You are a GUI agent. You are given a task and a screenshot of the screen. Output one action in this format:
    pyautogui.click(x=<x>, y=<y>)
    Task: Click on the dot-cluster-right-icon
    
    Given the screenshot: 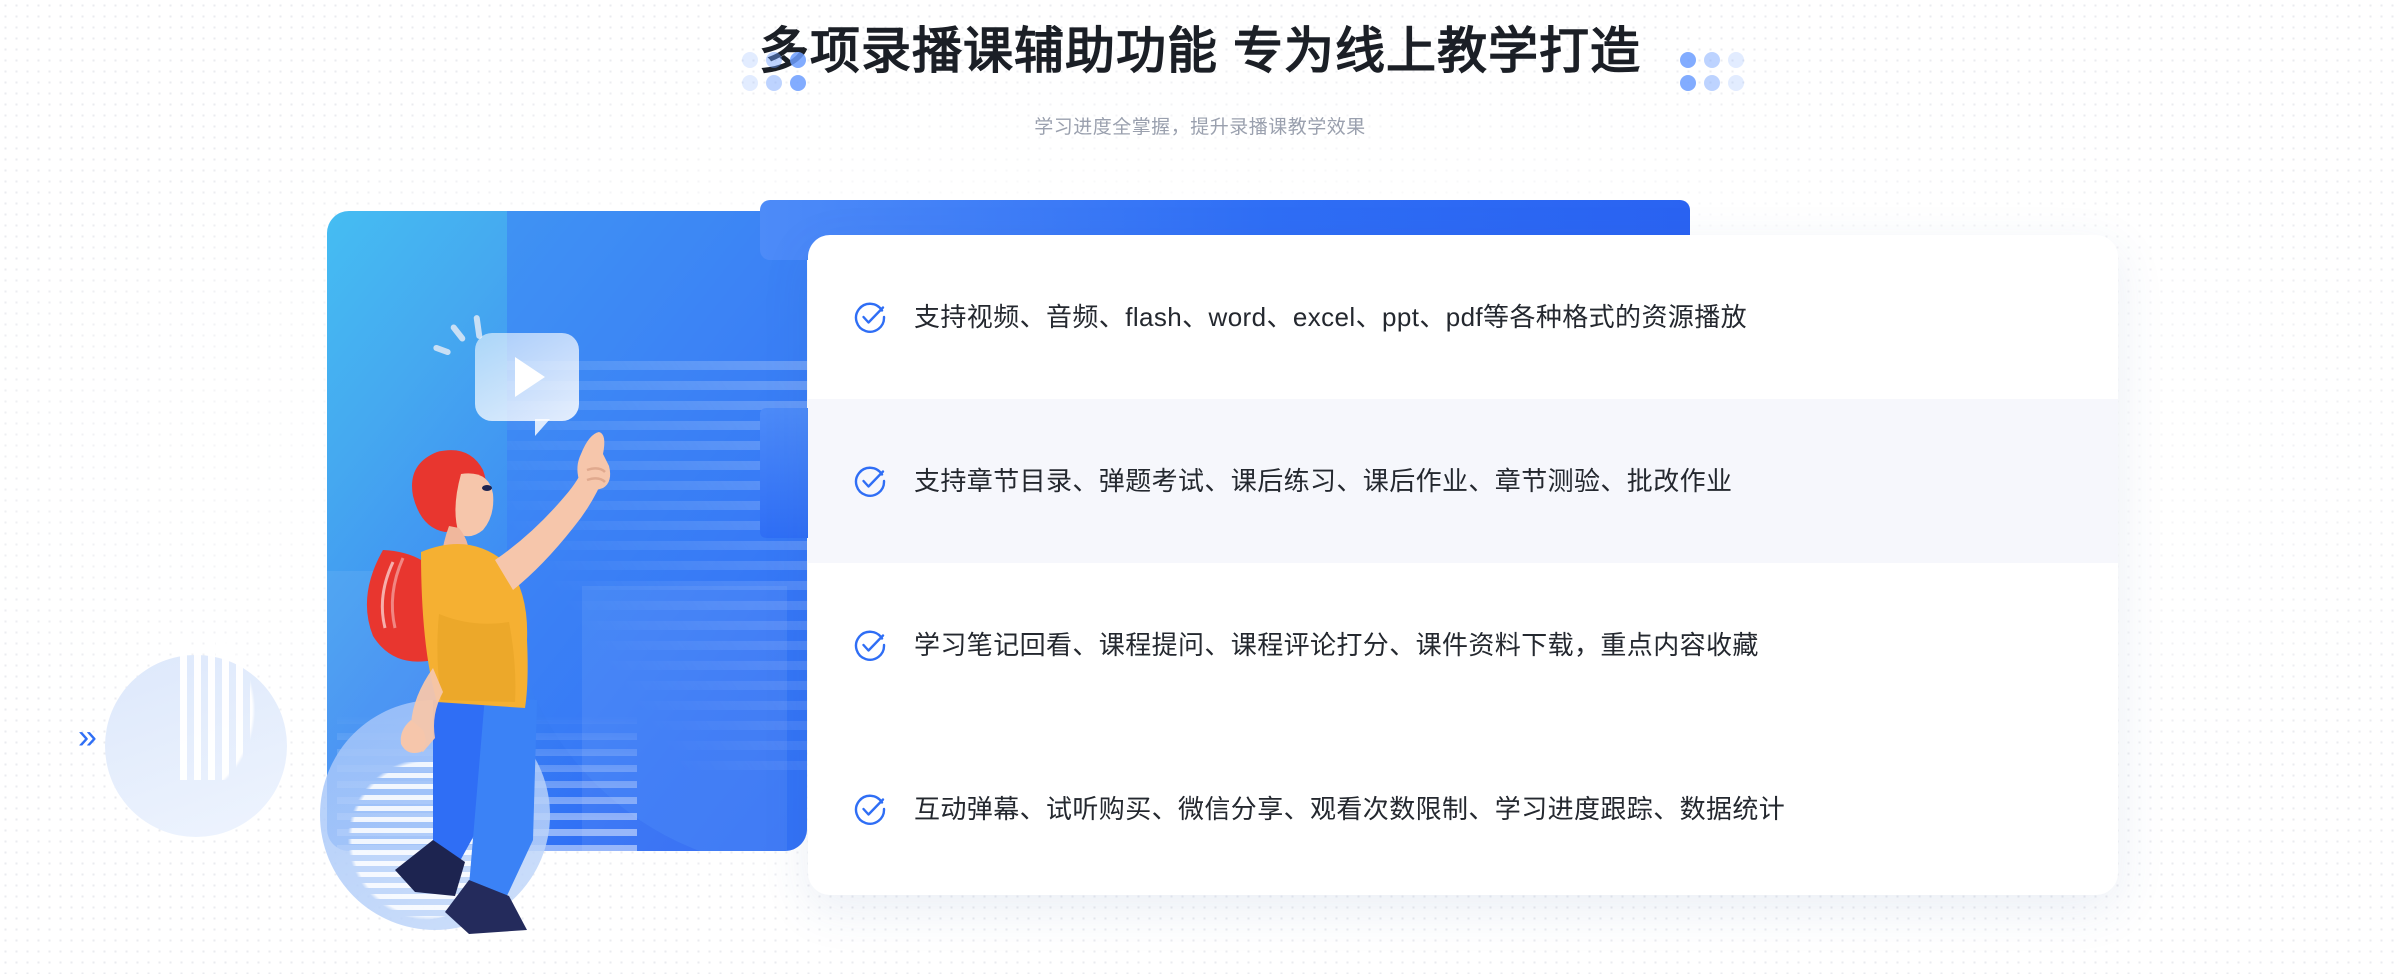 What is the action you would take?
    pyautogui.click(x=1713, y=73)
    